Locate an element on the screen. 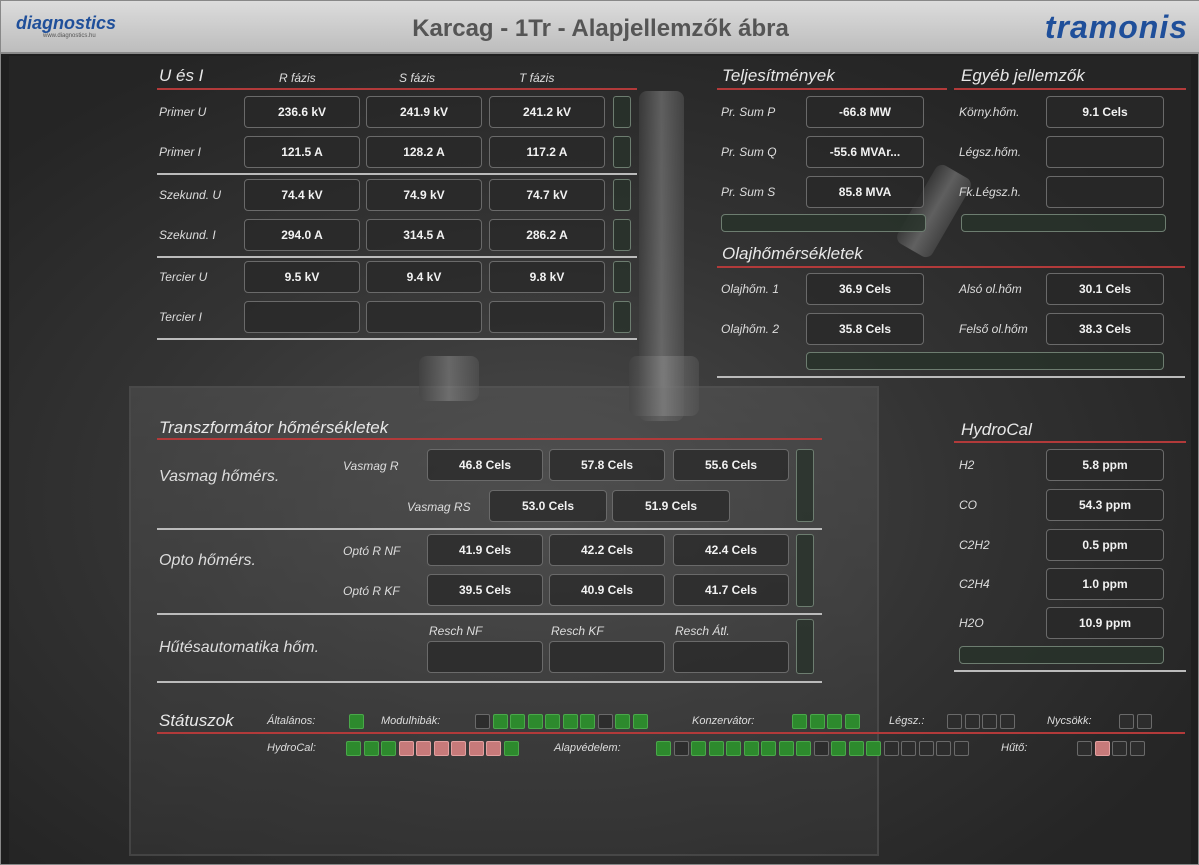 This screenshot has height=865, width=1199. olaj-left-label: Olajhőm. 2 is located at coordinates (750, 329).